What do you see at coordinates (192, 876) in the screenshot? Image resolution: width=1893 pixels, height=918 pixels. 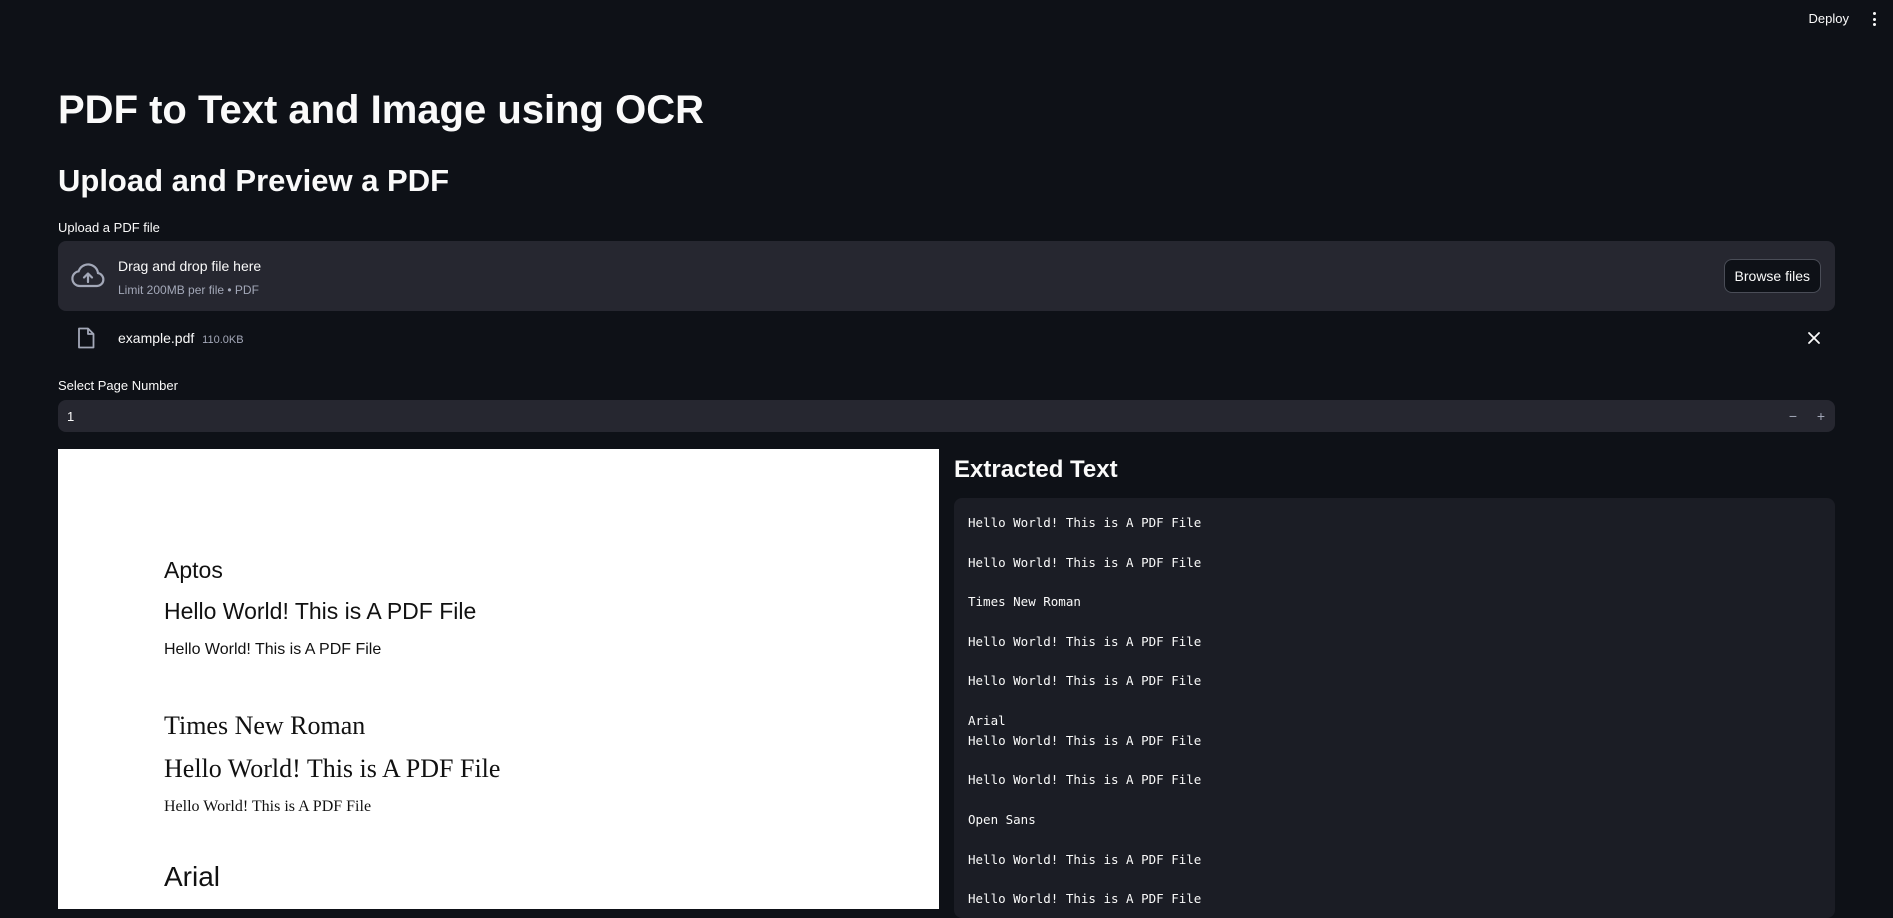 I see `preview-arial-heading: Arial` at bounding box center [192, 876].